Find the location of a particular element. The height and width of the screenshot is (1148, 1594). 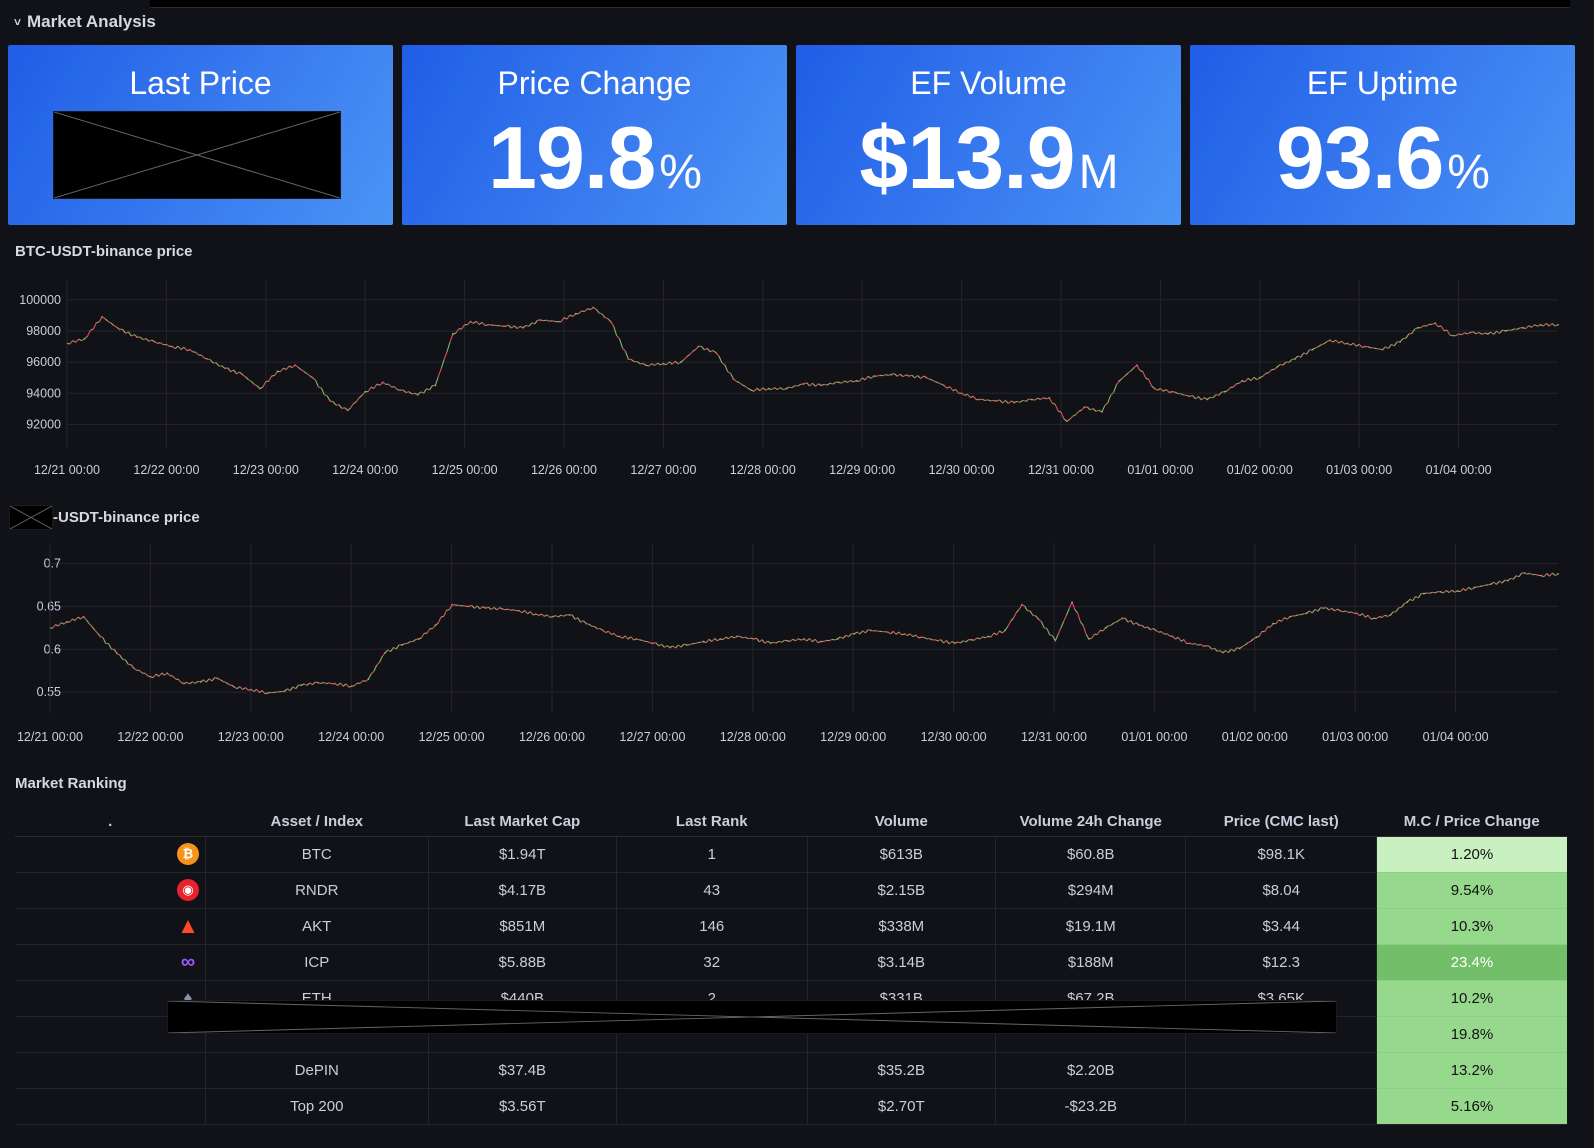

column-header: Volume 24h Change is located at coordinates (1090, 822).